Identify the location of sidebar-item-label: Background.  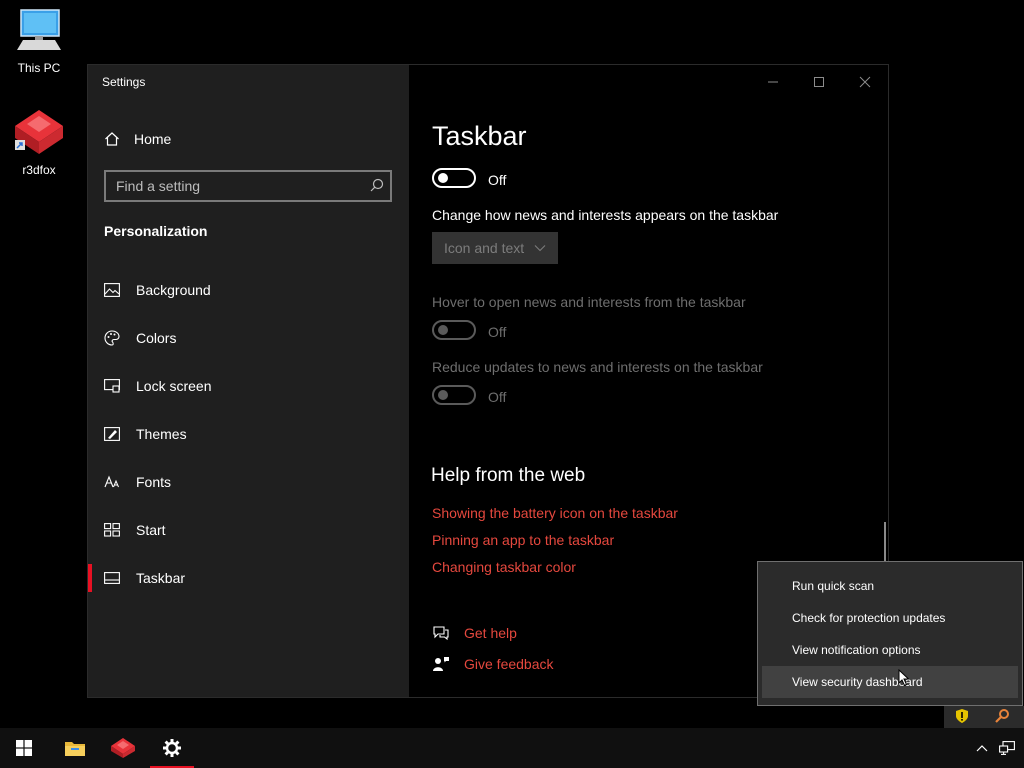
(173, 290).